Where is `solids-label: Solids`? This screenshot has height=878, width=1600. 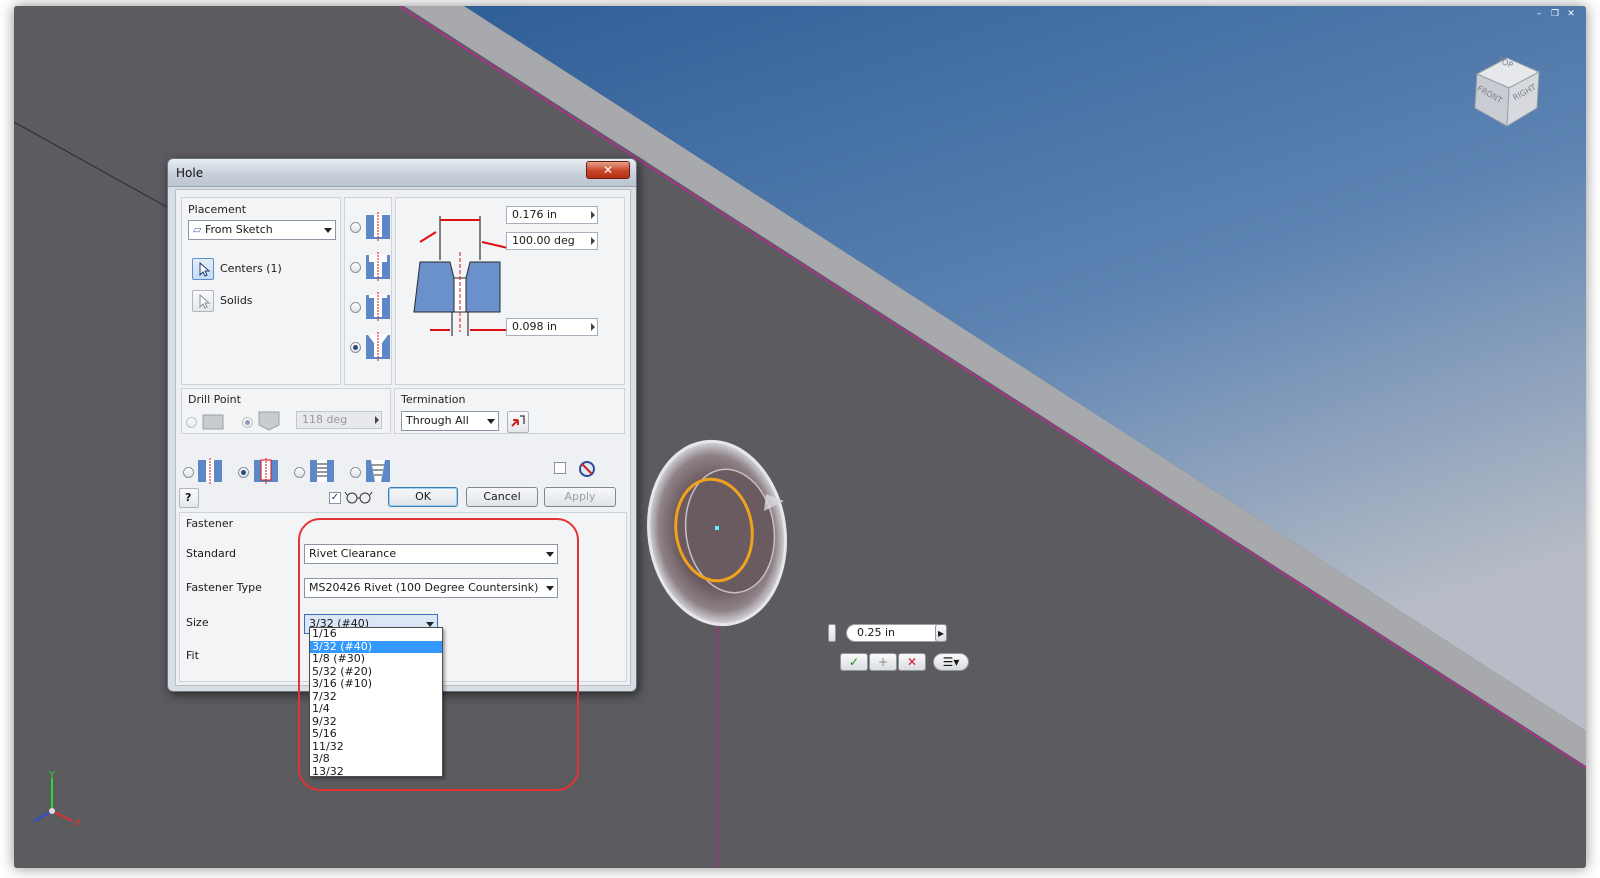 solids-label: Solids is located at coordinates (236, 300).